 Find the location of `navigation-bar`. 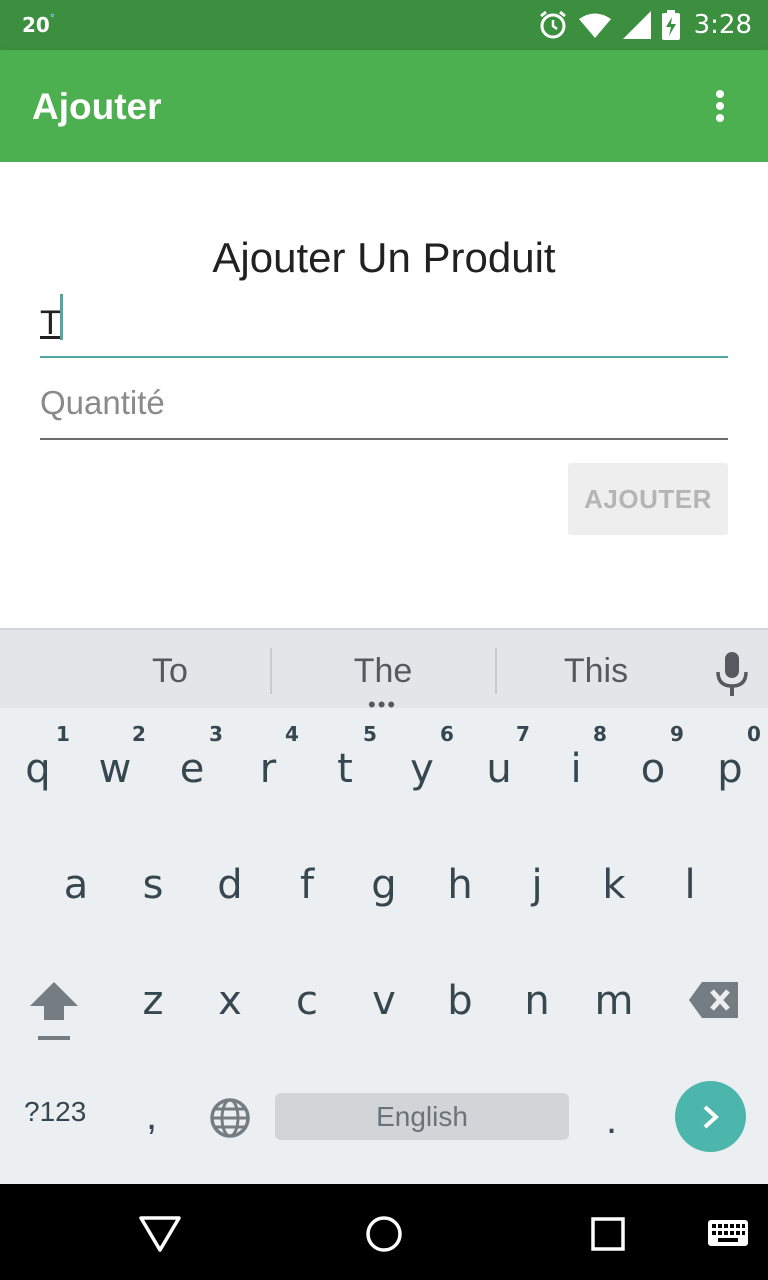

navigation-bar is located at coordinates (384, 1232).